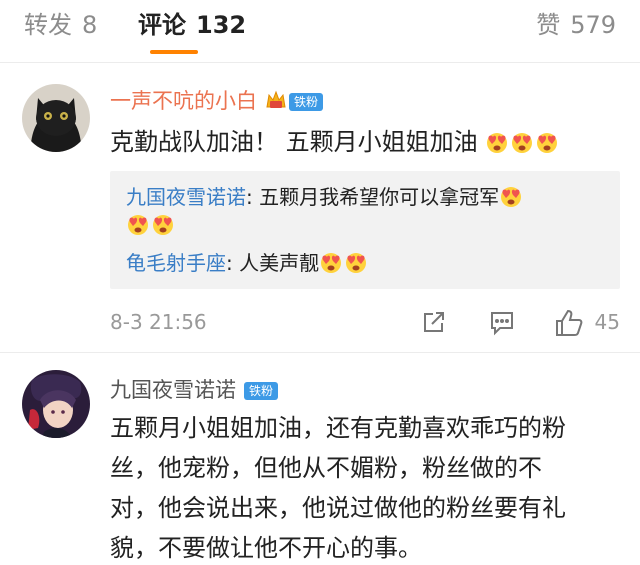  What do you see at coordinates (162, 25) in the screenshot?
I see `tab-comments-label: 评论` at bounding box center [162, 25].